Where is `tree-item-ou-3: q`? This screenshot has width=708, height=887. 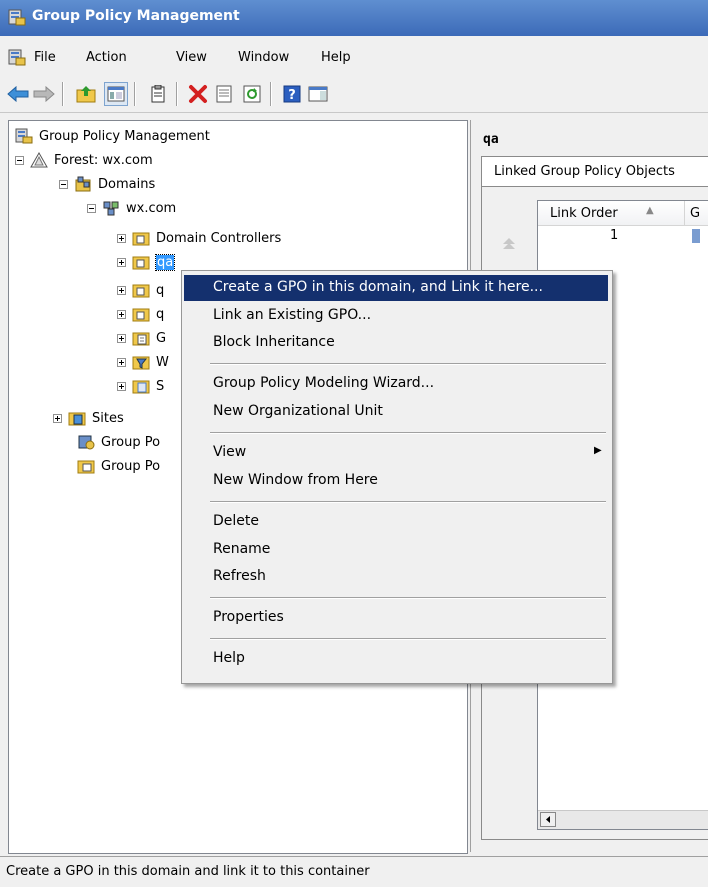 tree-item-ou-3: q is located at coordinates (140, 290).